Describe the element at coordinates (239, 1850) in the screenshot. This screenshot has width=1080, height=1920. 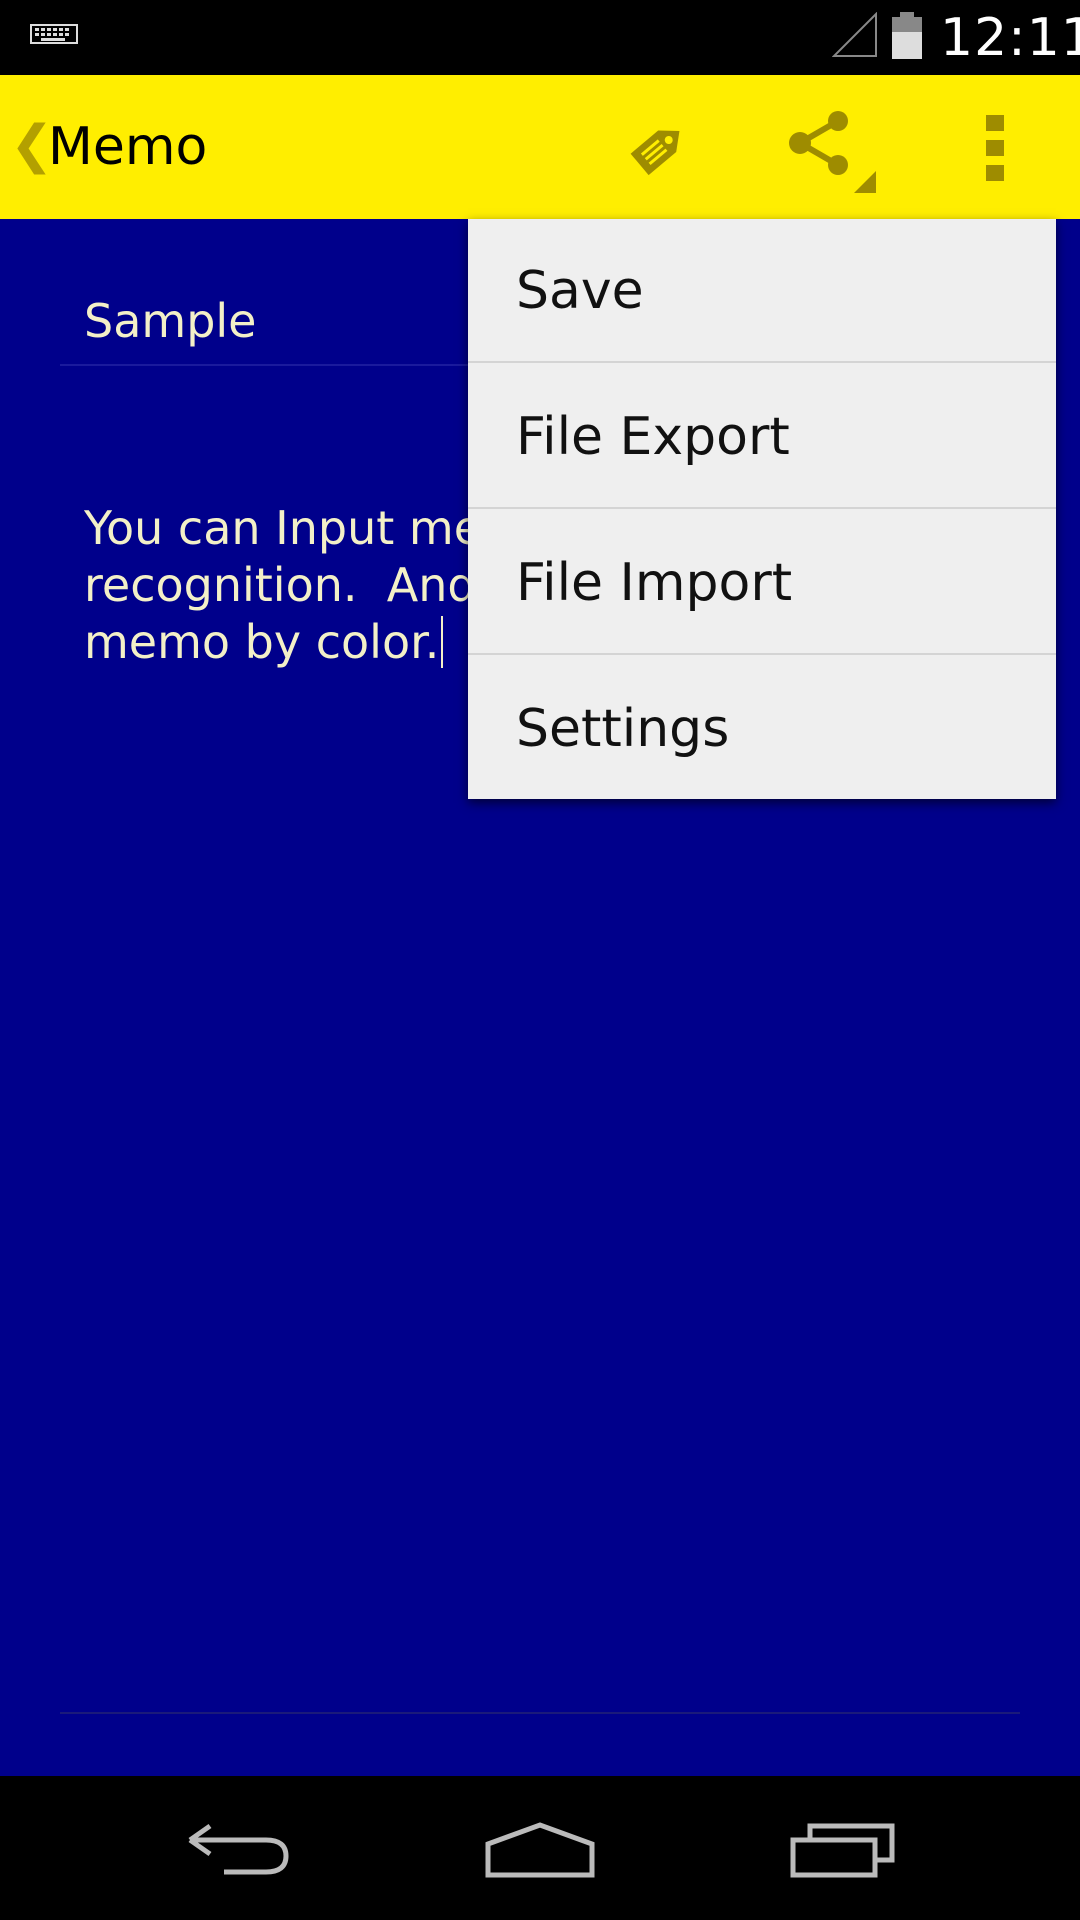
I see `back-icon` at that location.